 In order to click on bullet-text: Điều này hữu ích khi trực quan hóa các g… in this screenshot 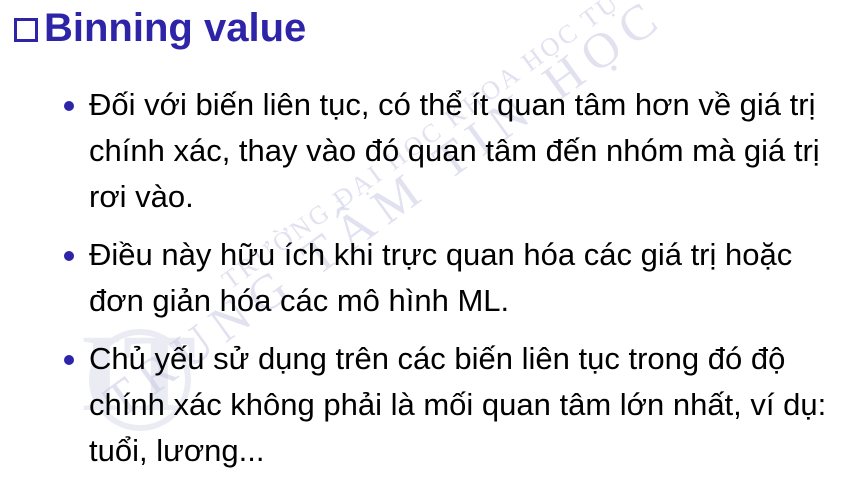, I will do `click(441, 277)`.